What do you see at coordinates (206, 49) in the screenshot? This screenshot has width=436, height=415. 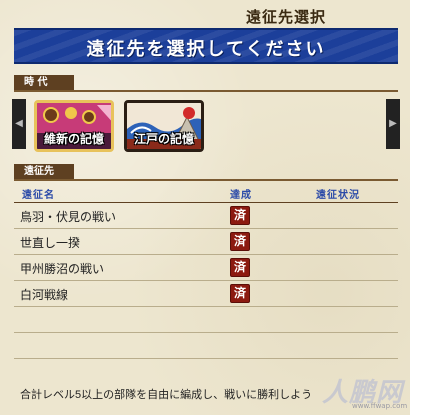 I see `banner-text: 遠征先を選択してください` at bounding box center [206, 49].